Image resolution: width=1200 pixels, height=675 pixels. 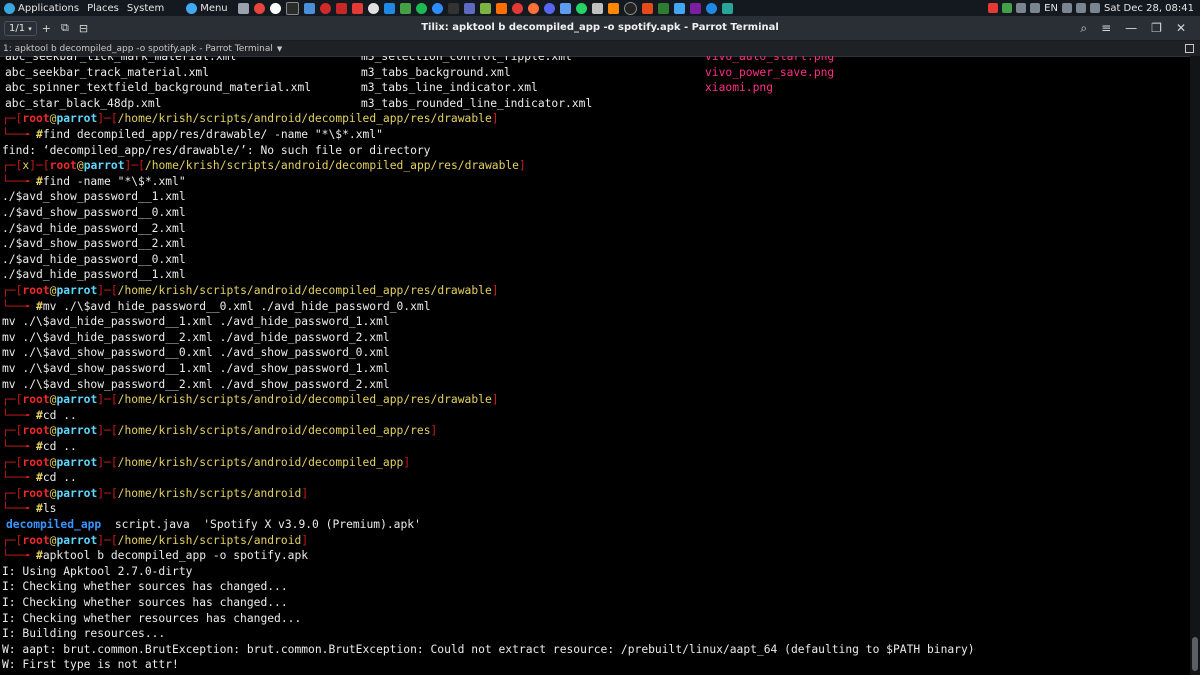 What do you see at coordinates (292, 8) in the screenshot?
I see `terminal-icon` at bounding box center [292, 8].